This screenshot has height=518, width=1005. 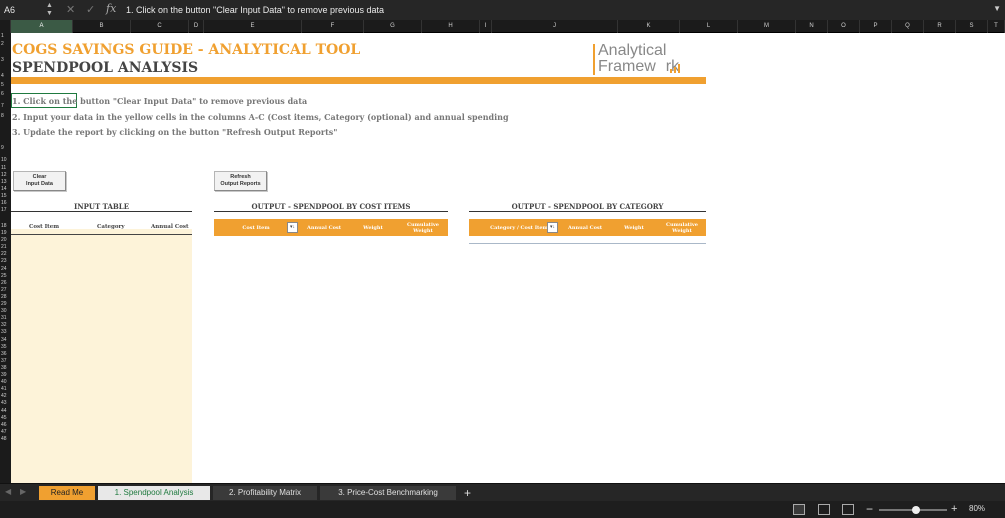 I want to click on row-header-26: 26, so click(x=5, y=283).